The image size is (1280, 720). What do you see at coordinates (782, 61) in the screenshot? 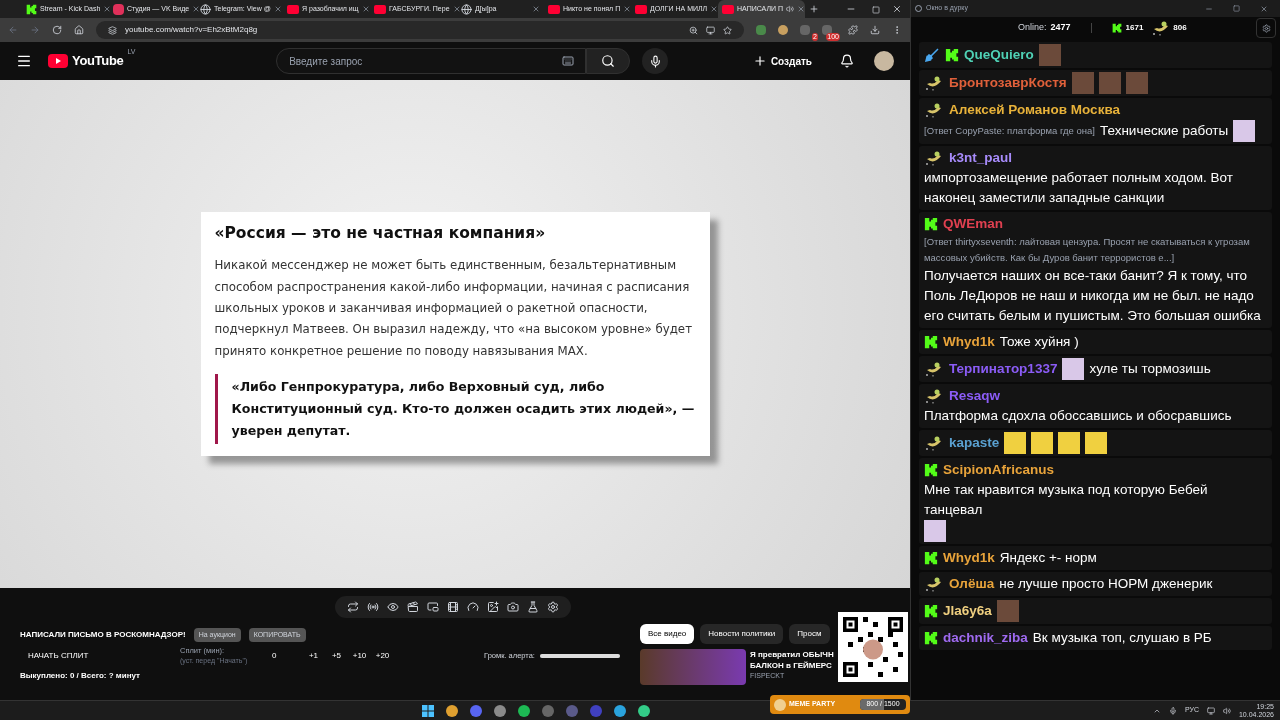
I see `create-button: Создать` at bounding box center [782, 61].